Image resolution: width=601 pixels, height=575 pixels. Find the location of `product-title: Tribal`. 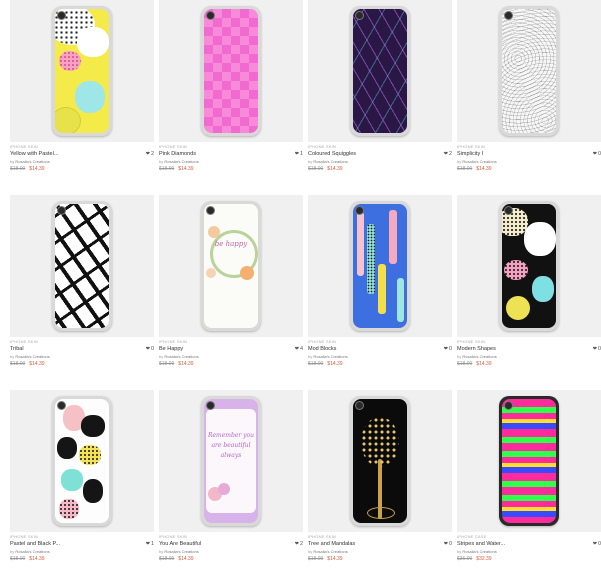

product-title: Tribal is located at coordinates (82, 349).